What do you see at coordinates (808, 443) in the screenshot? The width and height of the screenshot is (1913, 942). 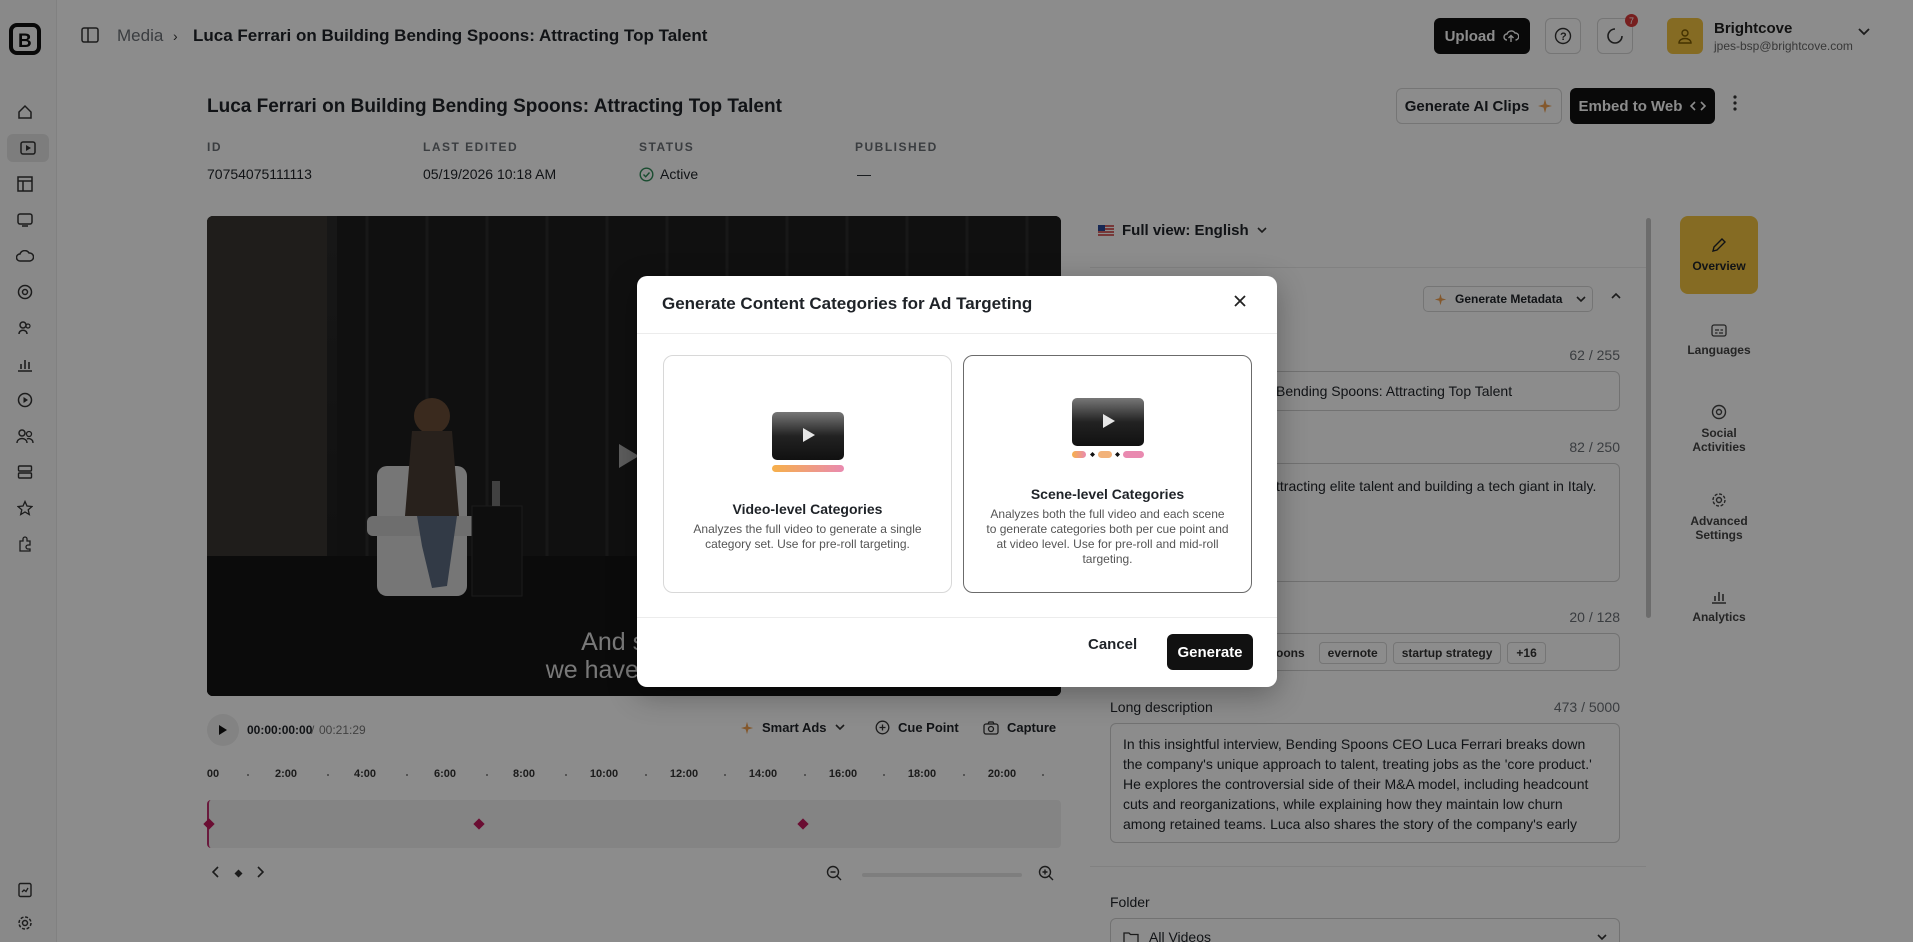 I see `video-level-illustration` at bounding box center [808, 443].